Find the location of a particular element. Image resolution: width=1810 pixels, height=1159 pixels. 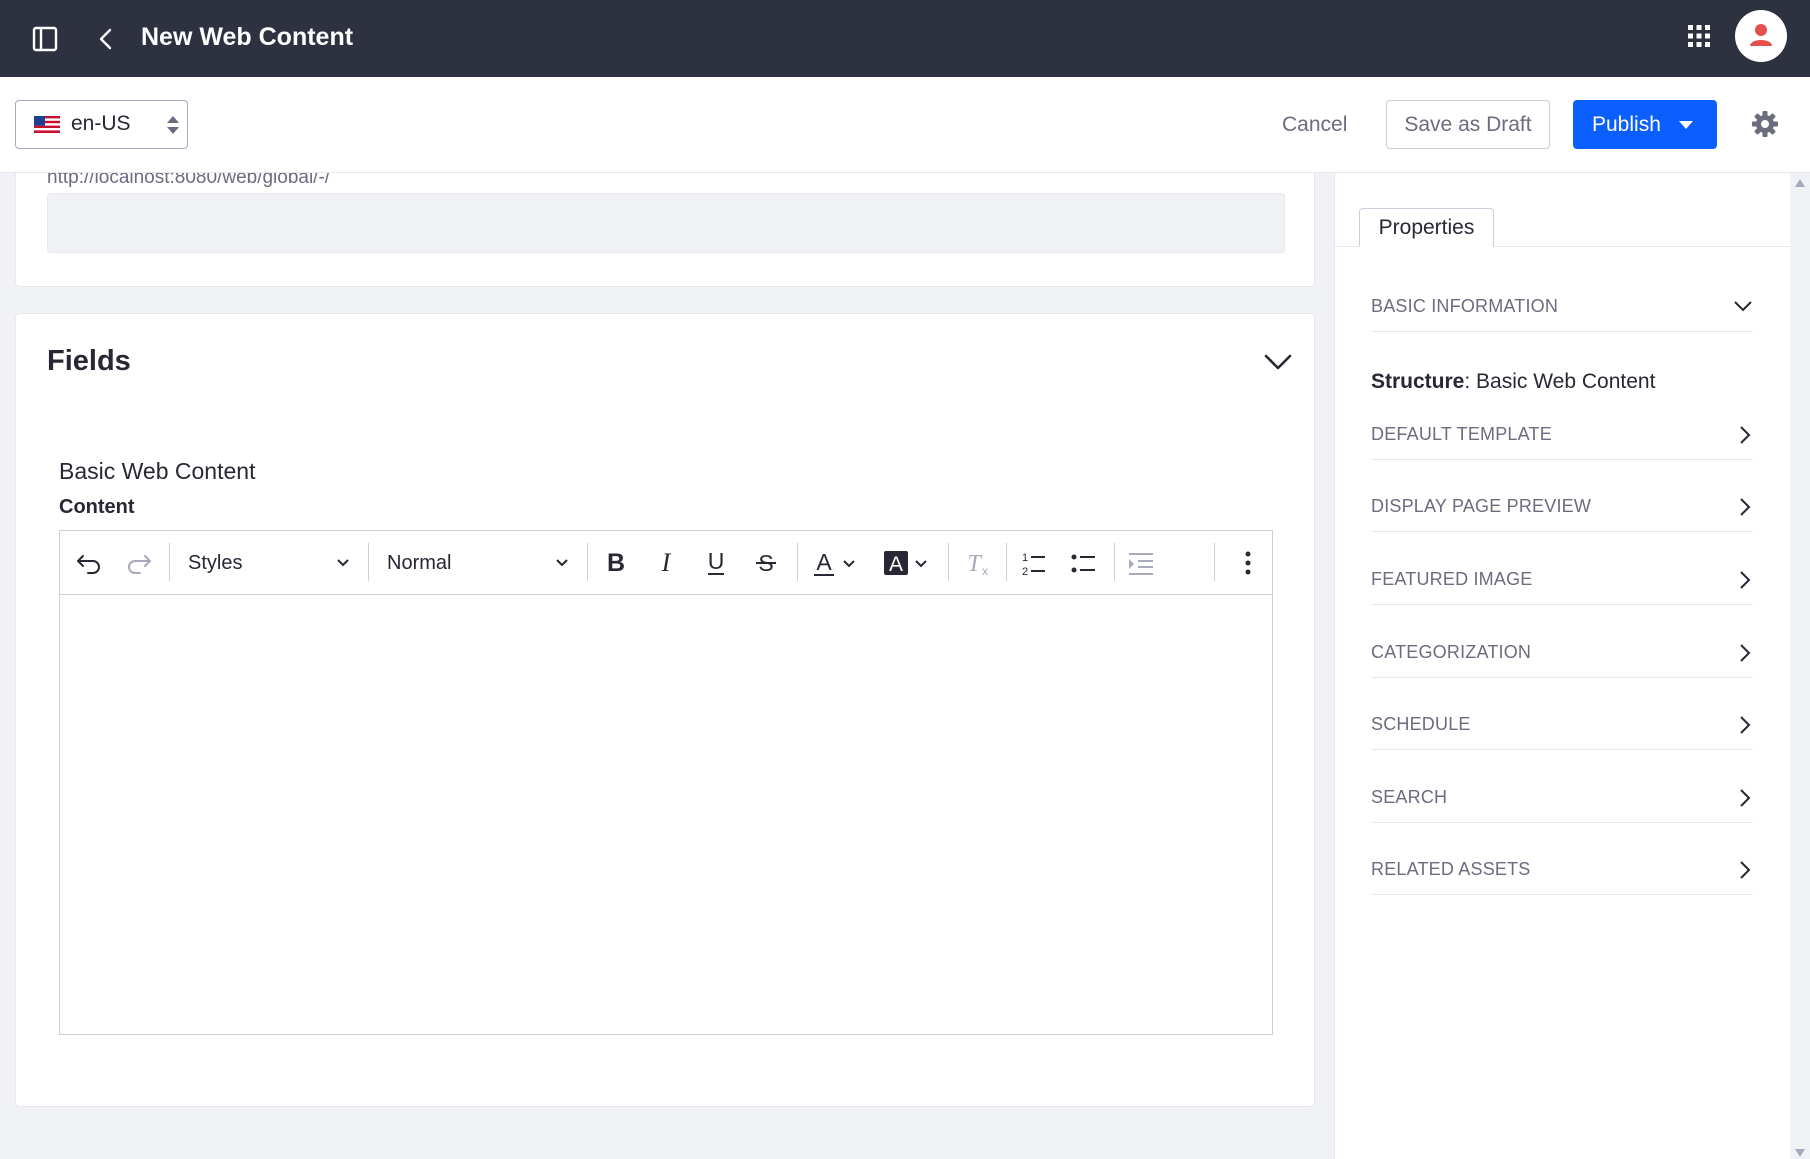

section-label: DEFAULT TEMPLATE is located at coordinates (1461, 434).